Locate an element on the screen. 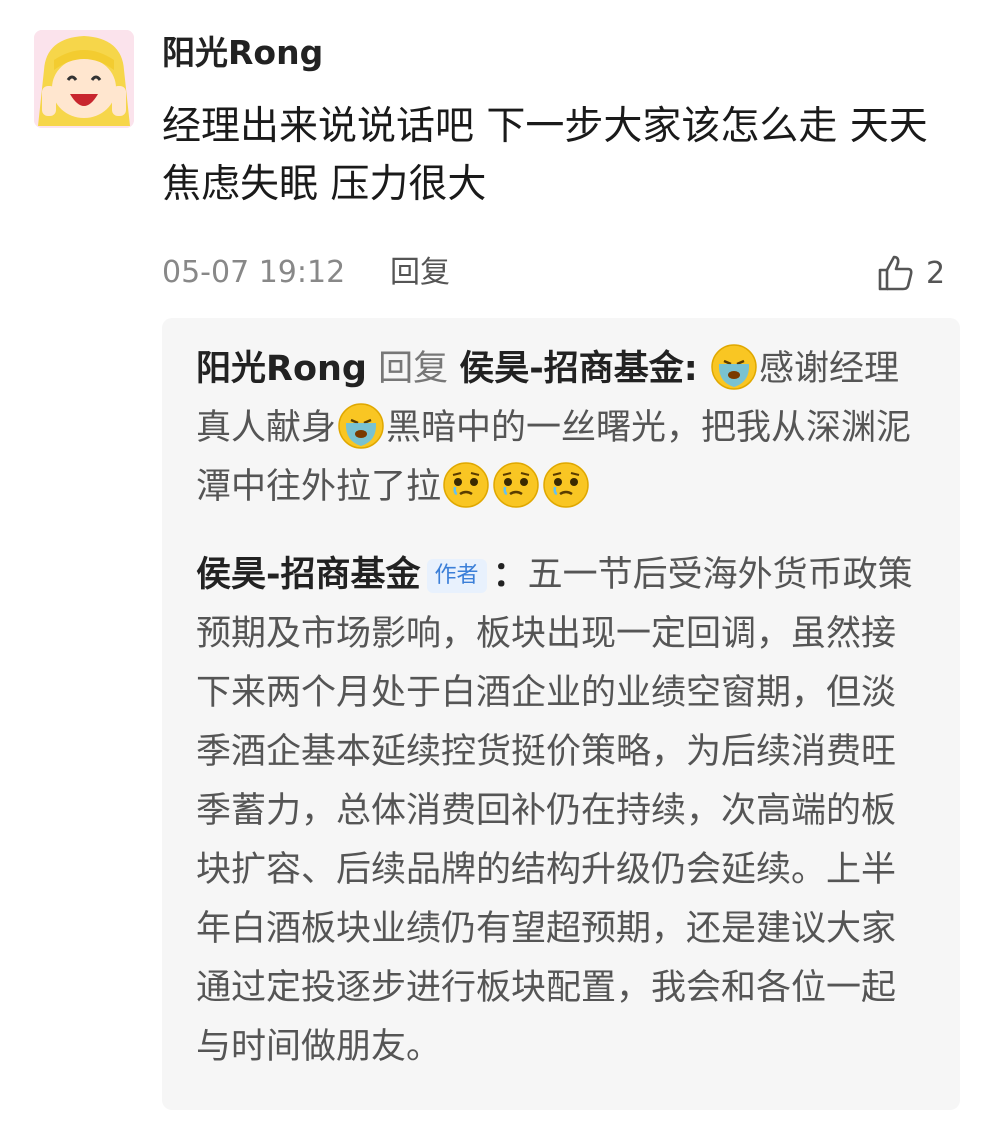 Image resolution: width=1003 pixels, height=1145 pixels. author-reply-name: 侯昊-招商基金 is located at coordinates (308, 575).